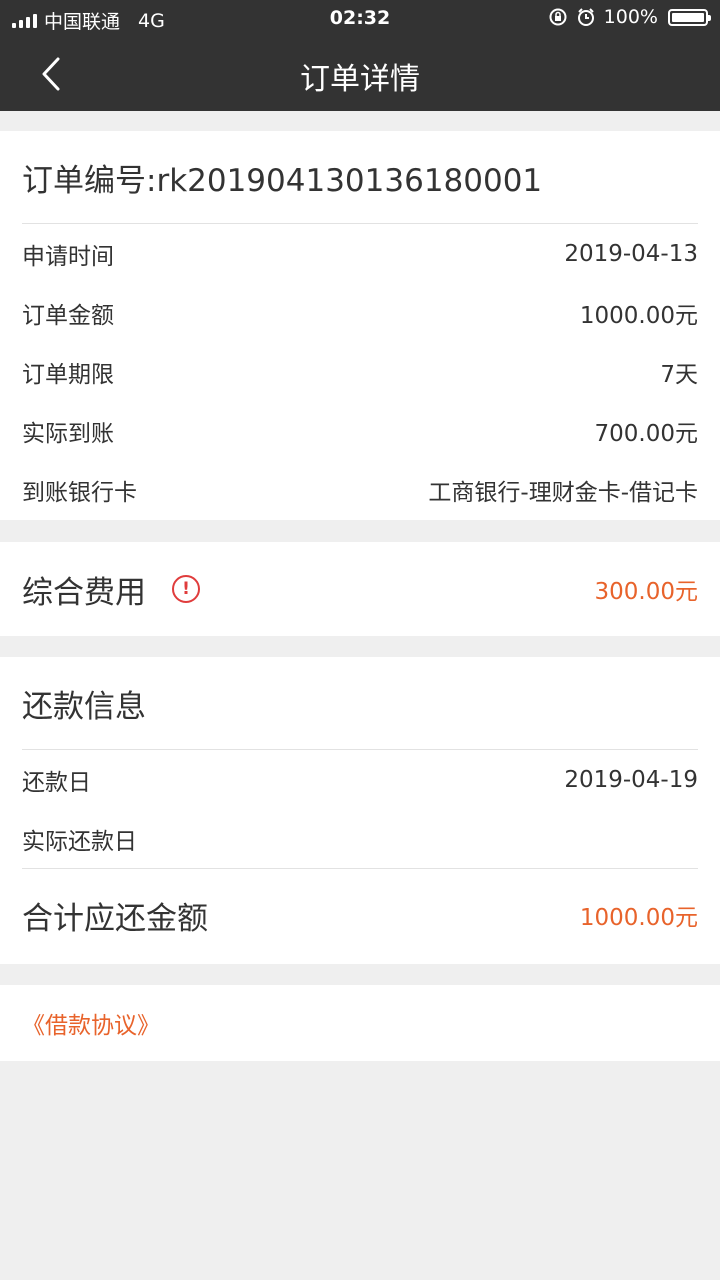 The height and width of the screenshot is (1280, 720). I want to click on alarm-icon, so click(585, 17).